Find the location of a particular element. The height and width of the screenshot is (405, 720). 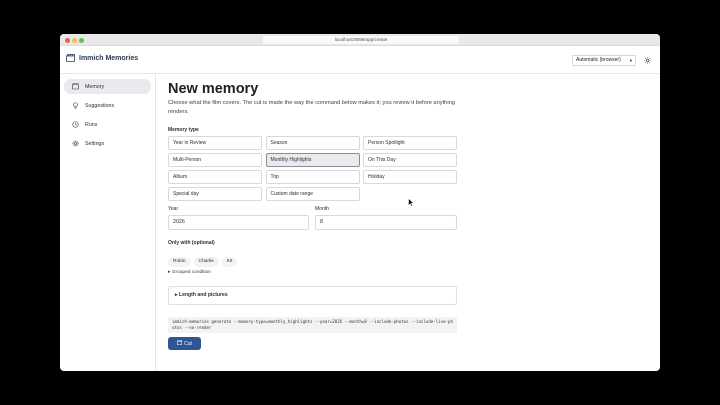

person-chip-charlie: Charlie is located at coordinates (206, 262).